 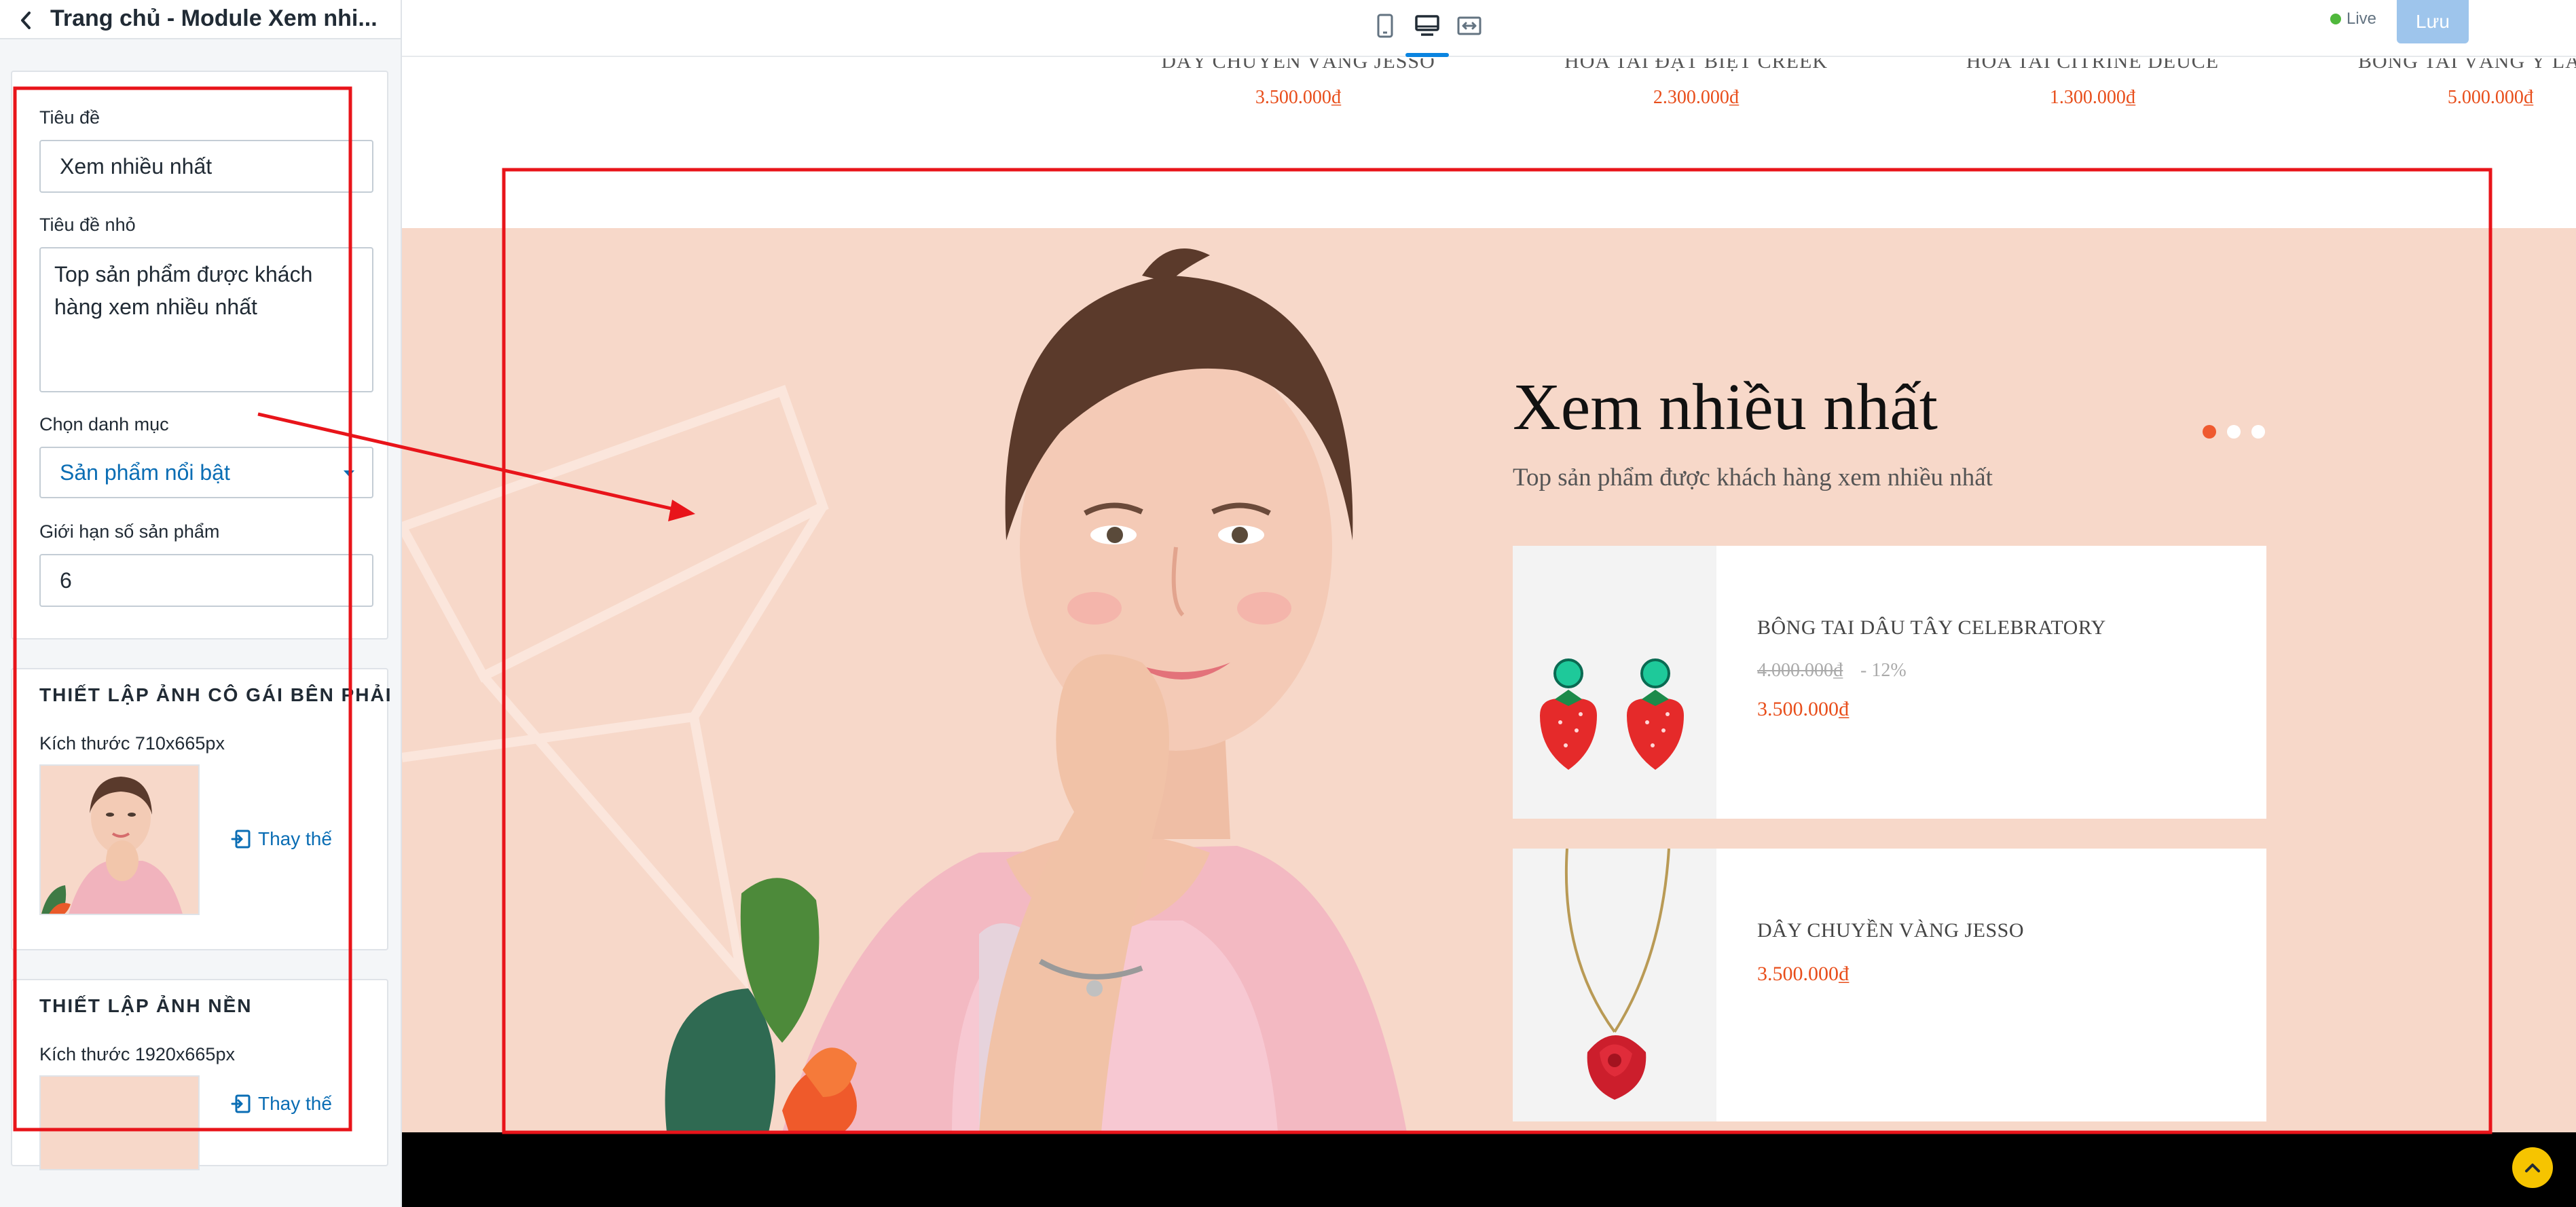 I want to click on top-product-price: 5.000.000₫, so click(x=2490, y=97).